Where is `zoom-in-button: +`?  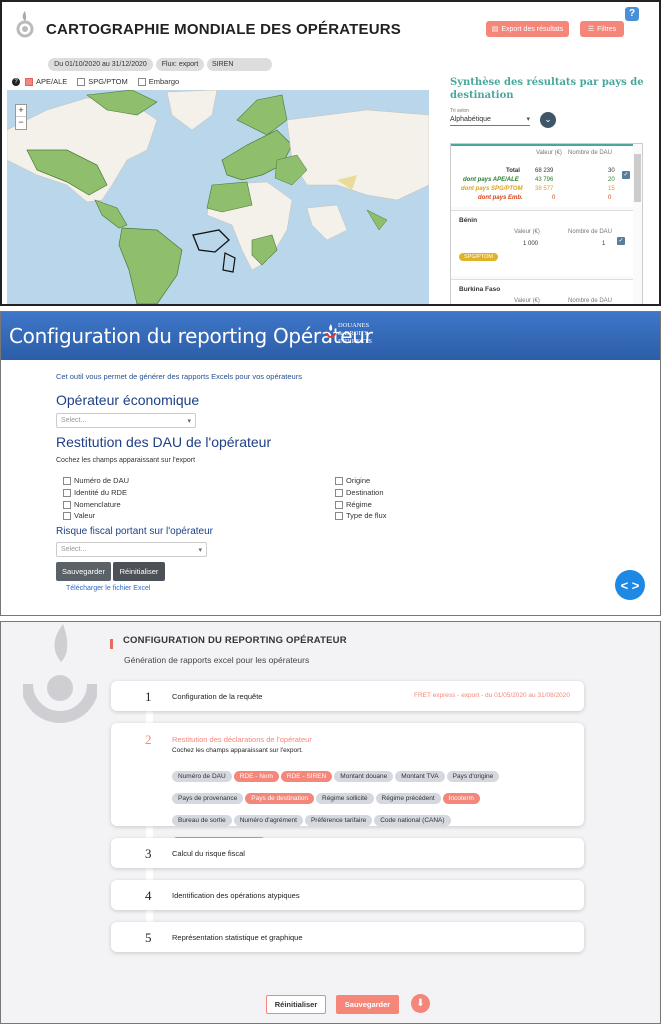 zoom-in-button: + is located at coordinates (21, 111).